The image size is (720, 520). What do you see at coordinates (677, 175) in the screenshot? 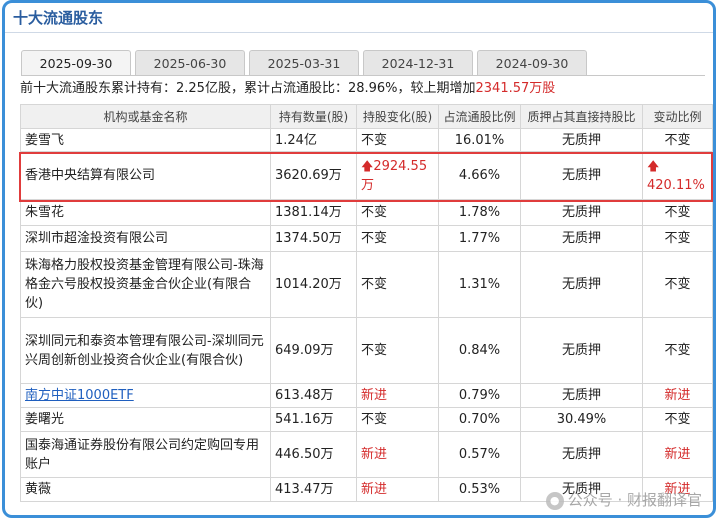
I see `change-pct-cell: 🡅 420.11%` at bounding box center [677, 175].